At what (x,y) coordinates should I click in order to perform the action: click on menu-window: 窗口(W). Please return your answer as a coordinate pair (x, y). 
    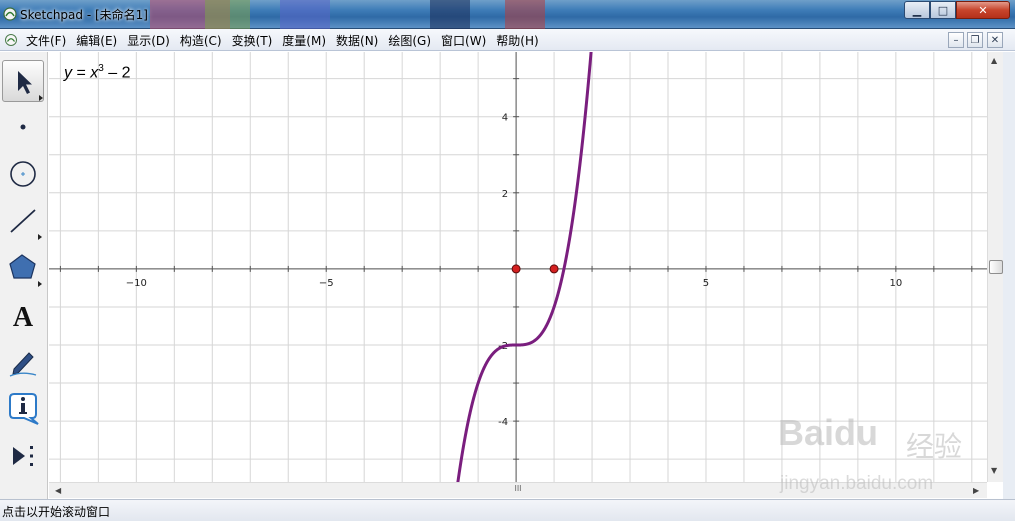
    Looking at the image, I should click on (463, 40).